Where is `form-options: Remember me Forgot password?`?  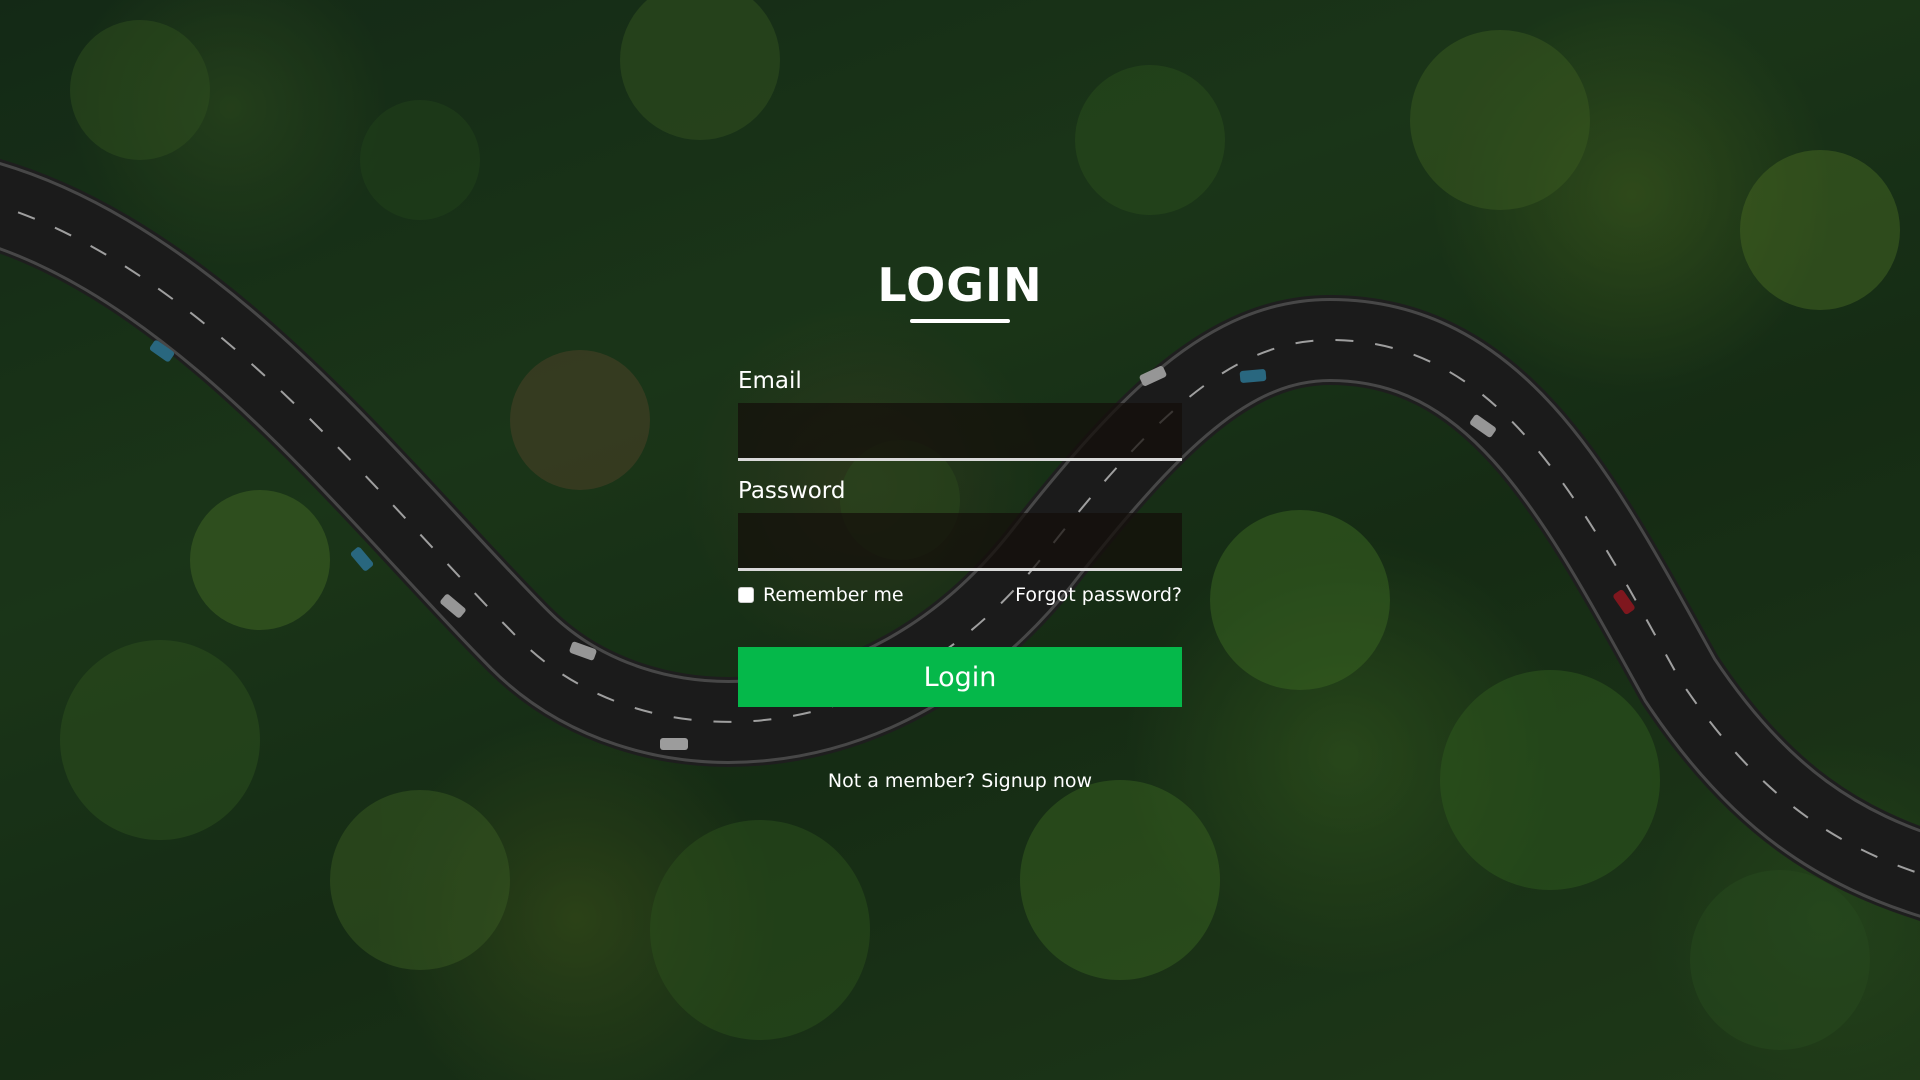
form-options: Remember me Forgot password? is located at coordinates (960, 595).